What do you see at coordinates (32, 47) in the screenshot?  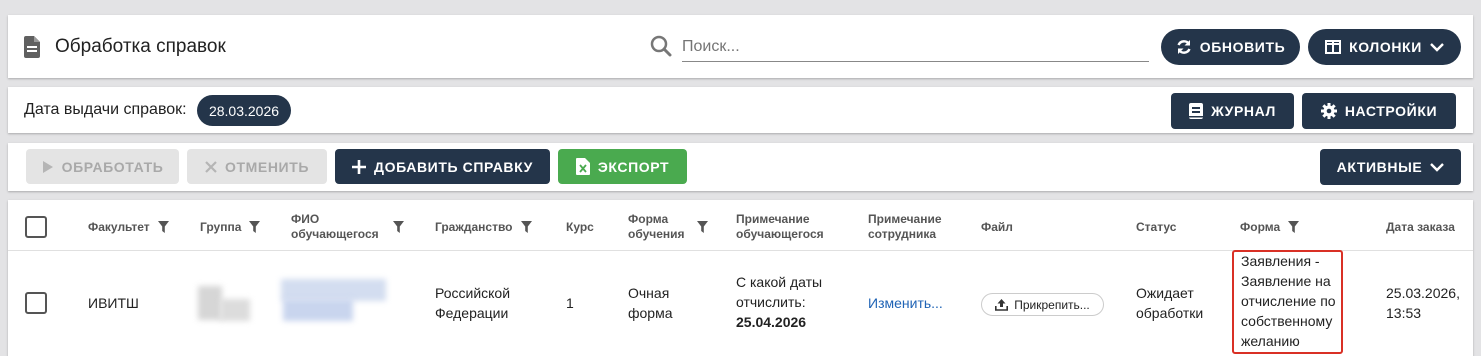 I see `document-icon` at bounding box center [32, 47].